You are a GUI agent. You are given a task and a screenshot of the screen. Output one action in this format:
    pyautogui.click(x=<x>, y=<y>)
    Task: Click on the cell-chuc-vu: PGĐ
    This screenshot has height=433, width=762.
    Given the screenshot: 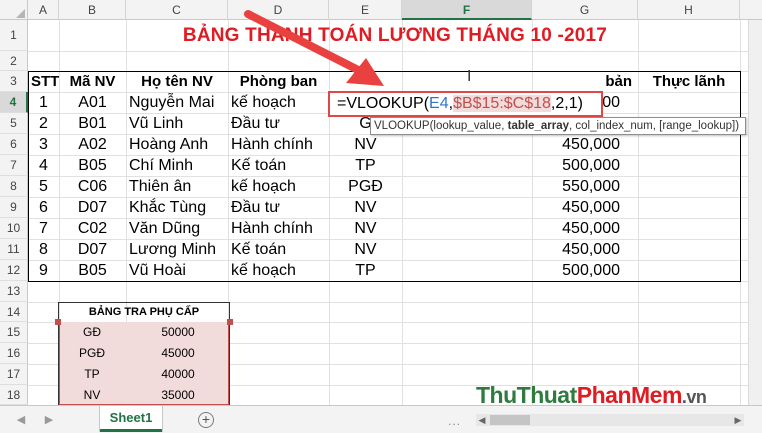 What is the action you would take?
    pyautogui.click(x=365, y=186)
    